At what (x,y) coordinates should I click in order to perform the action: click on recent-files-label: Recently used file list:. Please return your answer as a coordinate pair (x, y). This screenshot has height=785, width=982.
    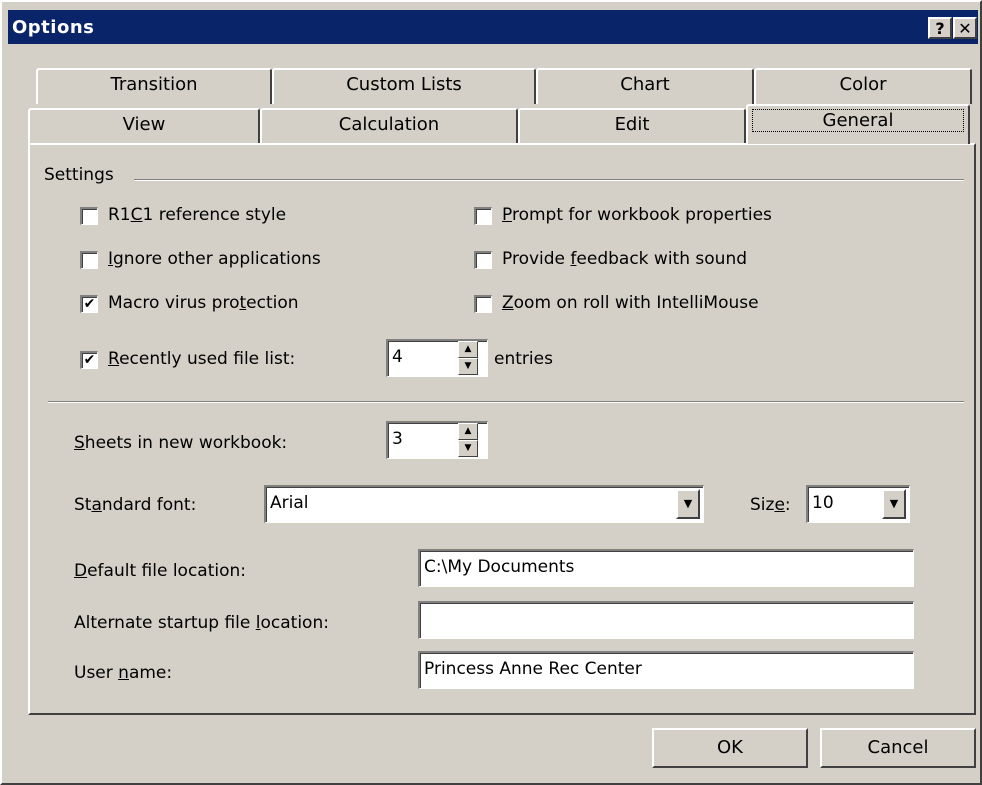
    Looking at the image, I should click on (202, 359).